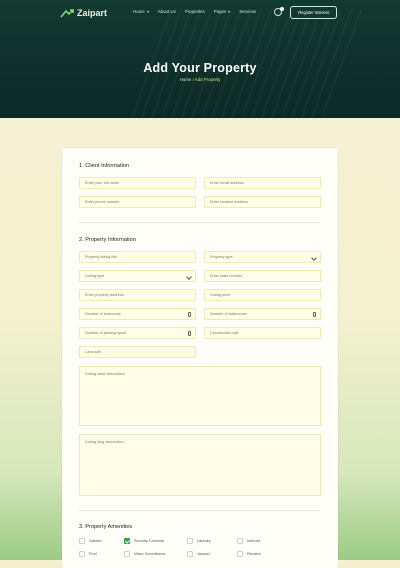  I want to click on amenity-label: Security Cameras, so click(149, 541).